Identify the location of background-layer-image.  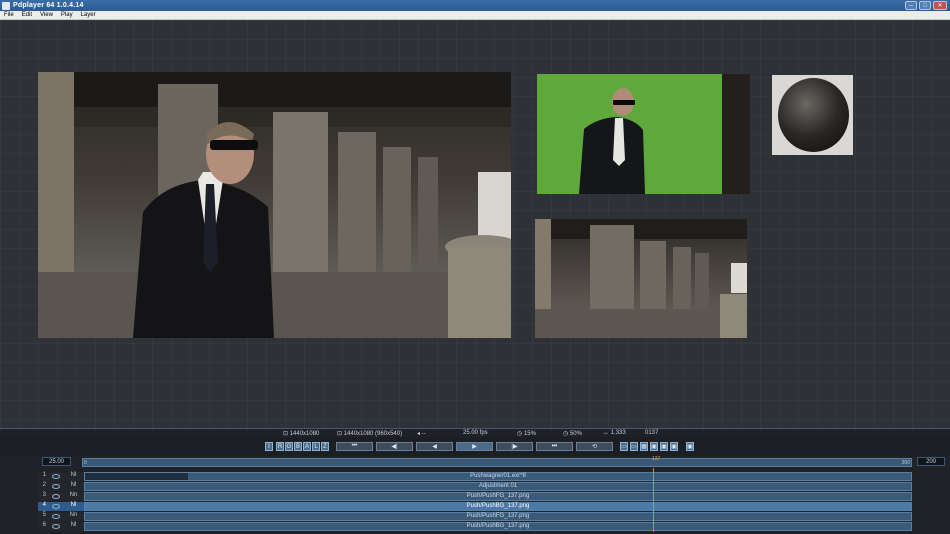
(641, 278).